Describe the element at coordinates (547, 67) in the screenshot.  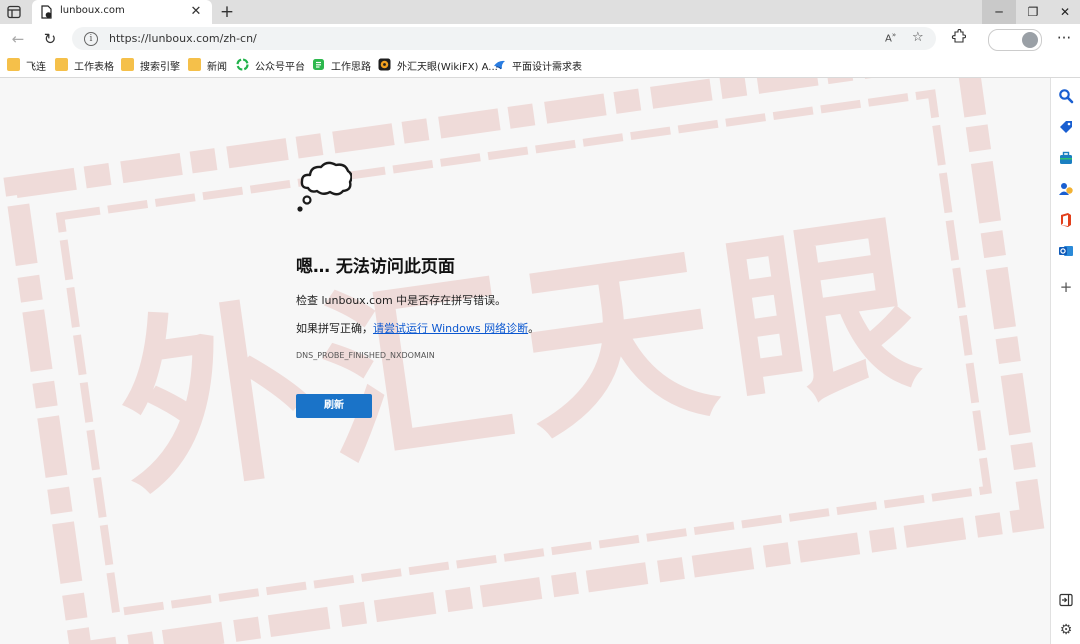
I see `bookmark-label: 平面设计需求表` at that location.